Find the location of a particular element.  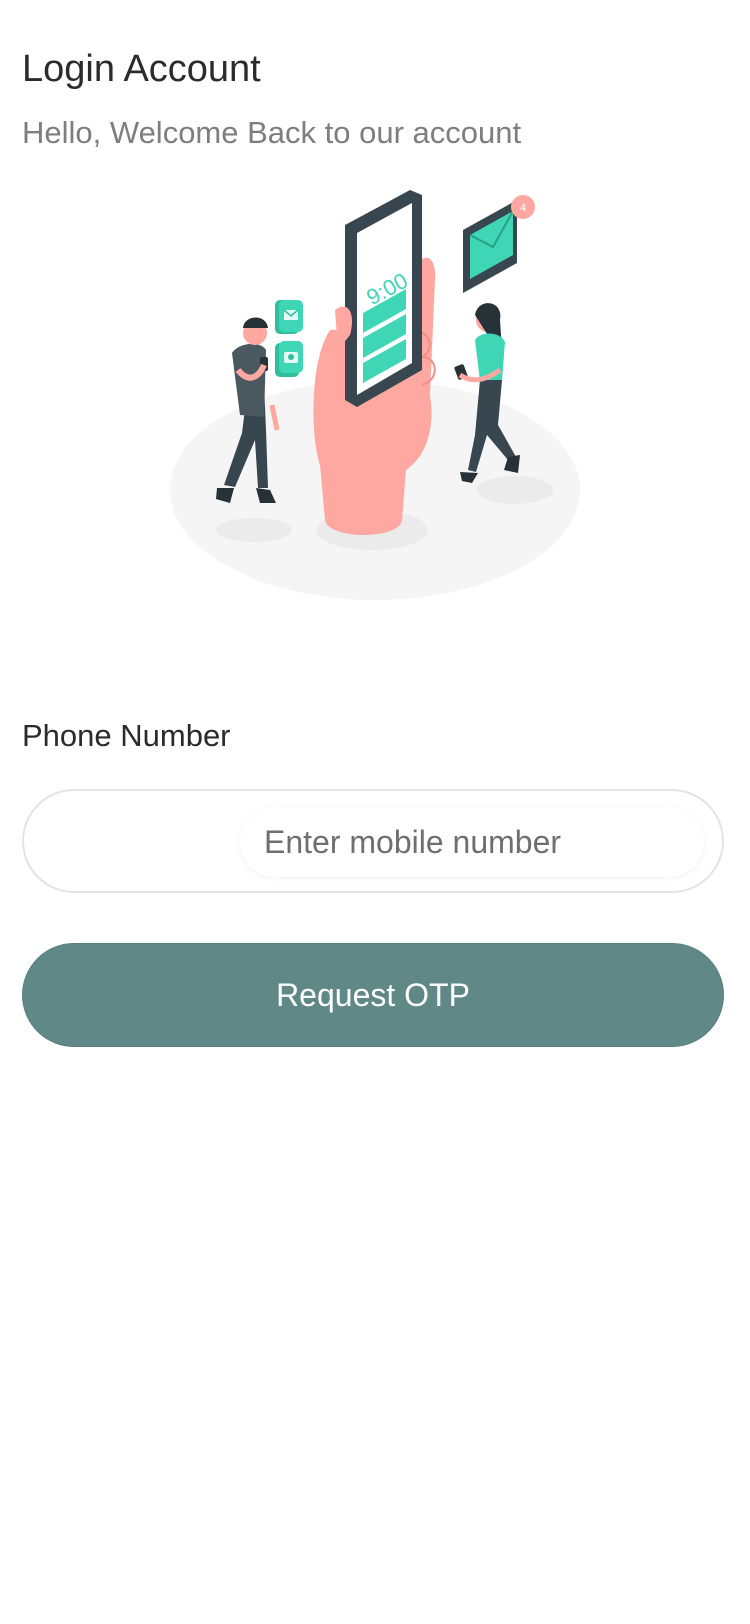

phone-number-field is located at coordinates (373, 841).